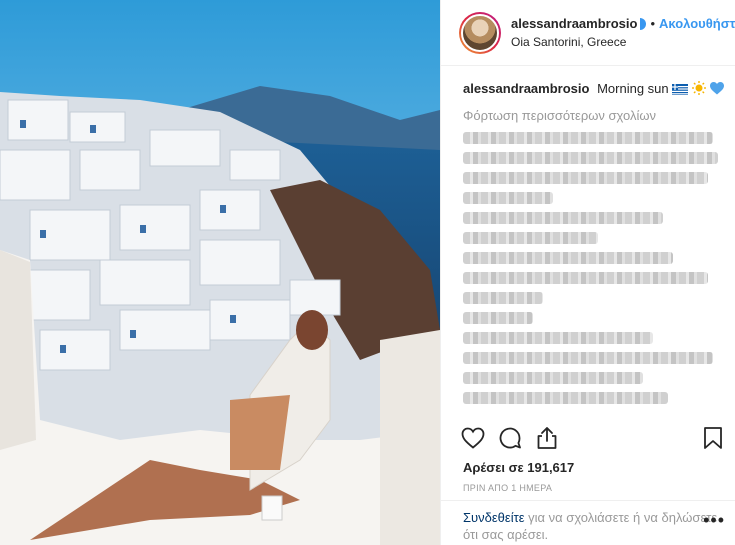  Describe the element at coordinates (510, 438) in the screenshot. I see `comment-icon` at that location.